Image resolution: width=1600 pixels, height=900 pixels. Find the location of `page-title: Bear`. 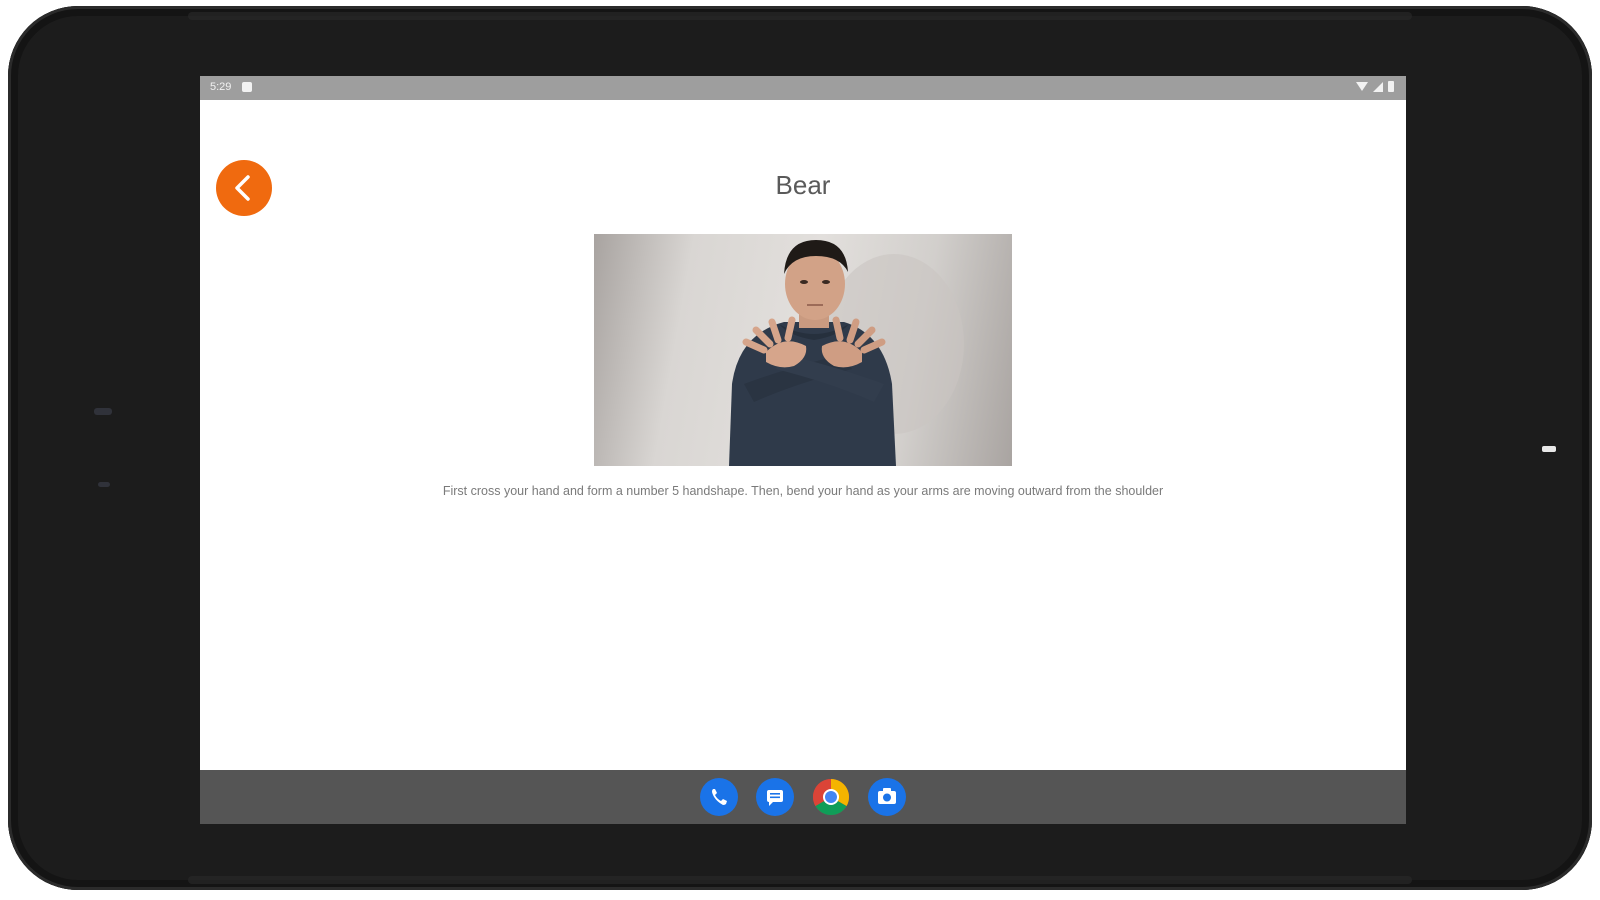

page-title: Bear is located at coordinates (803, 185).